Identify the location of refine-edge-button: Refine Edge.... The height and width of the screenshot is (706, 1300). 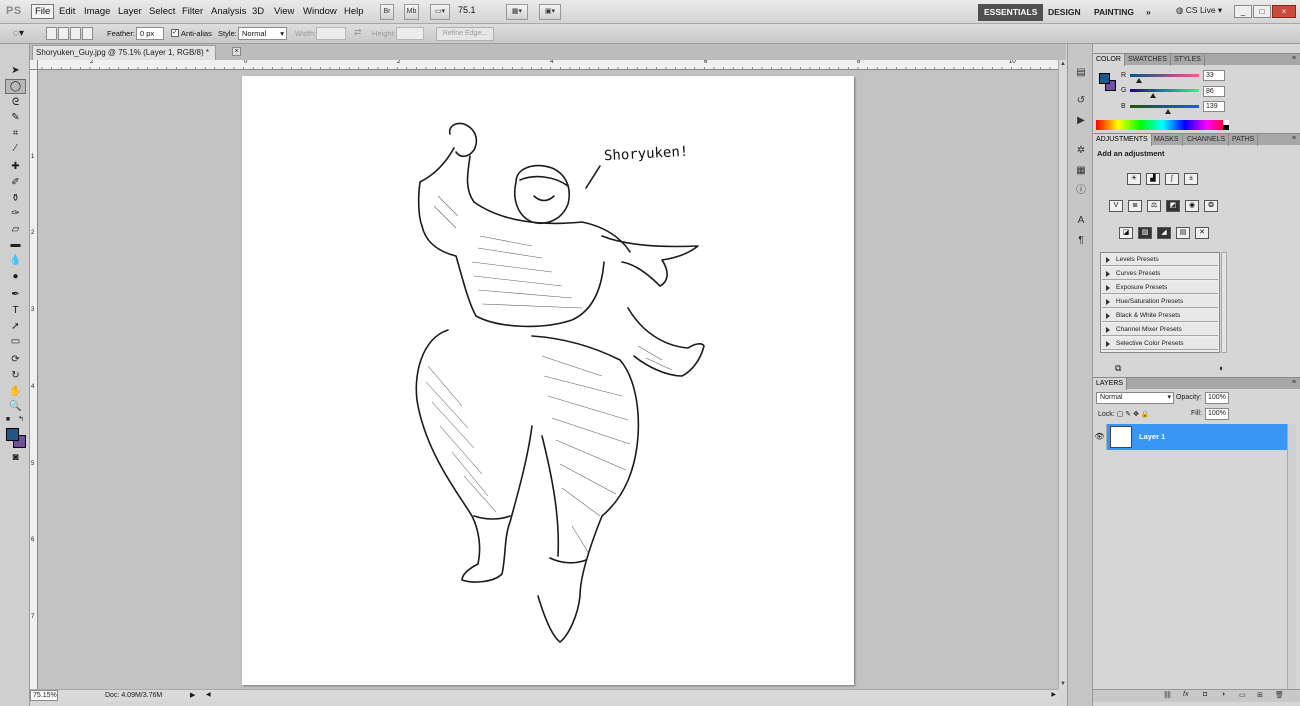
(465, 34).